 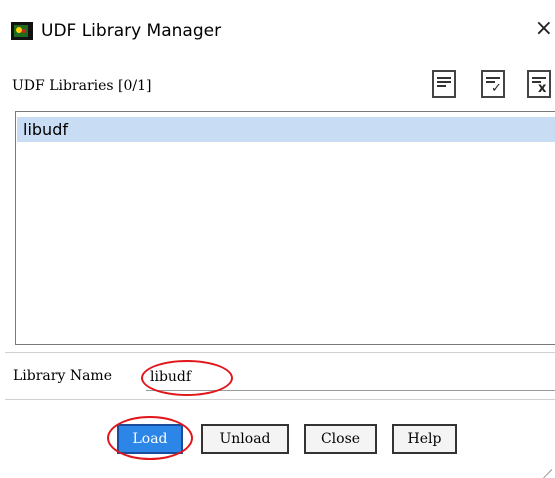 What do you see at coordinates (131, 31) in the screenshot?
I see `window-title: UDF Library Manager` at bounding box center [131, 31].